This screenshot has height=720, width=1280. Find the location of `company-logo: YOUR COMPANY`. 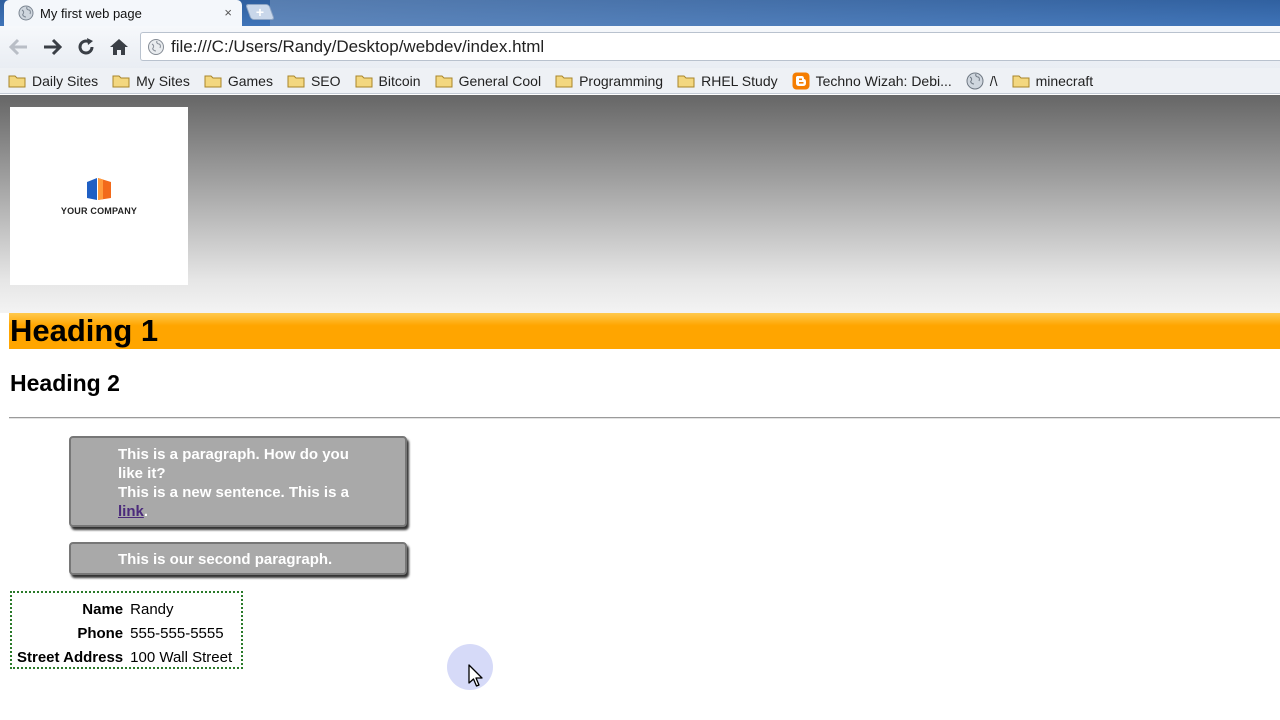

company-logo: YOUR COMPANY is located at coordinates (99, 196).